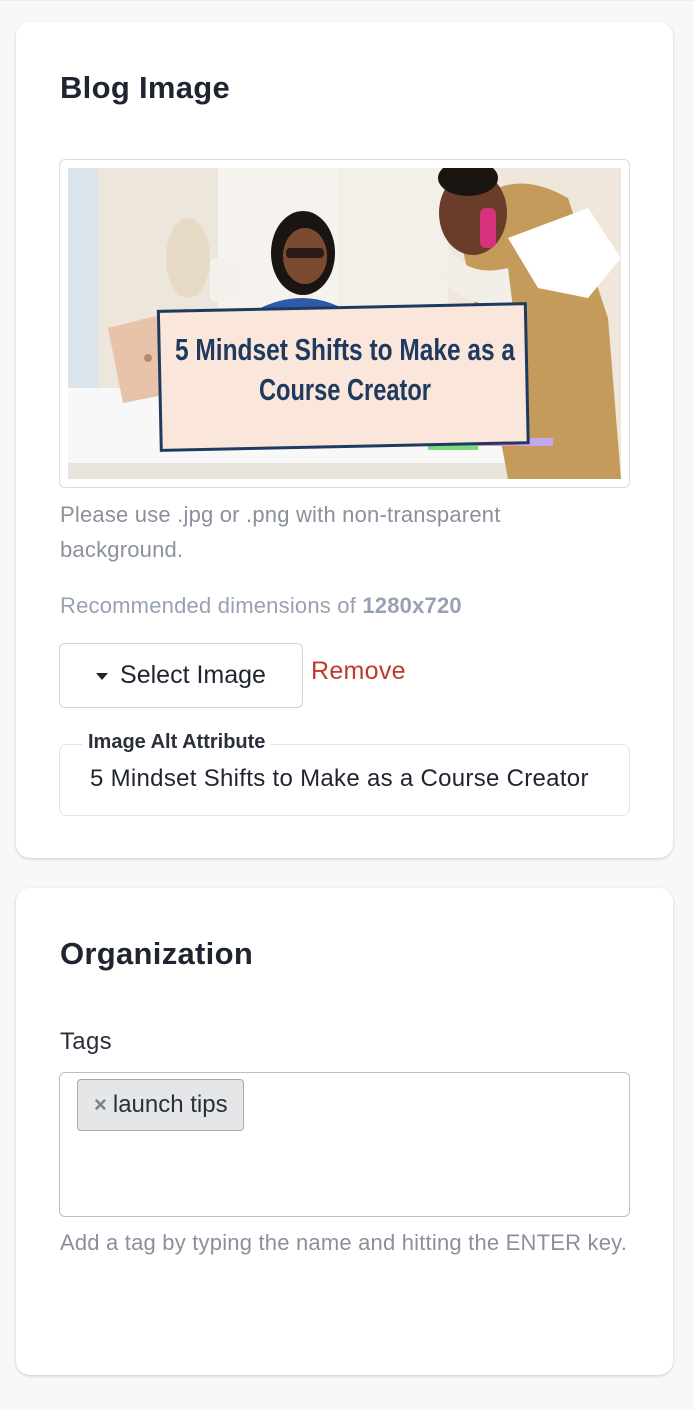 The height and width of the screenshot is (1410, 694). Describe the element at coordinates (345, 779) in the screenshot. I see `image-alt-input` at that location.